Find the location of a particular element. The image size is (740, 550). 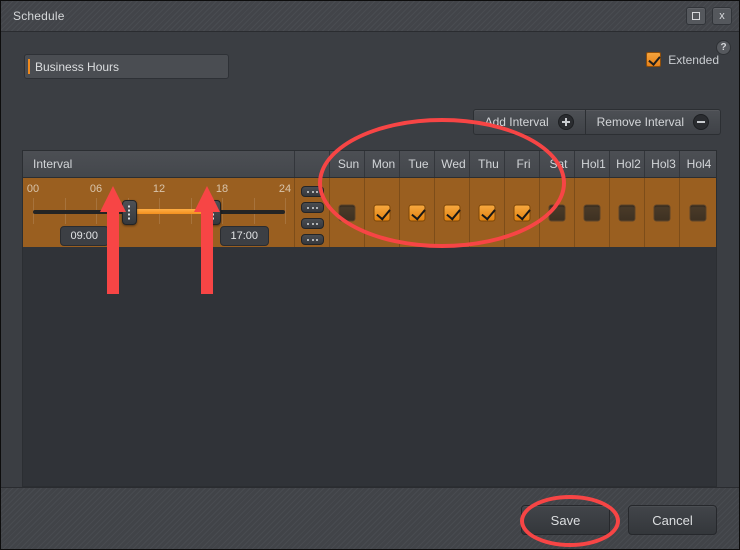

add-interval-label: Add Interval is located at coordinates (516, 122).